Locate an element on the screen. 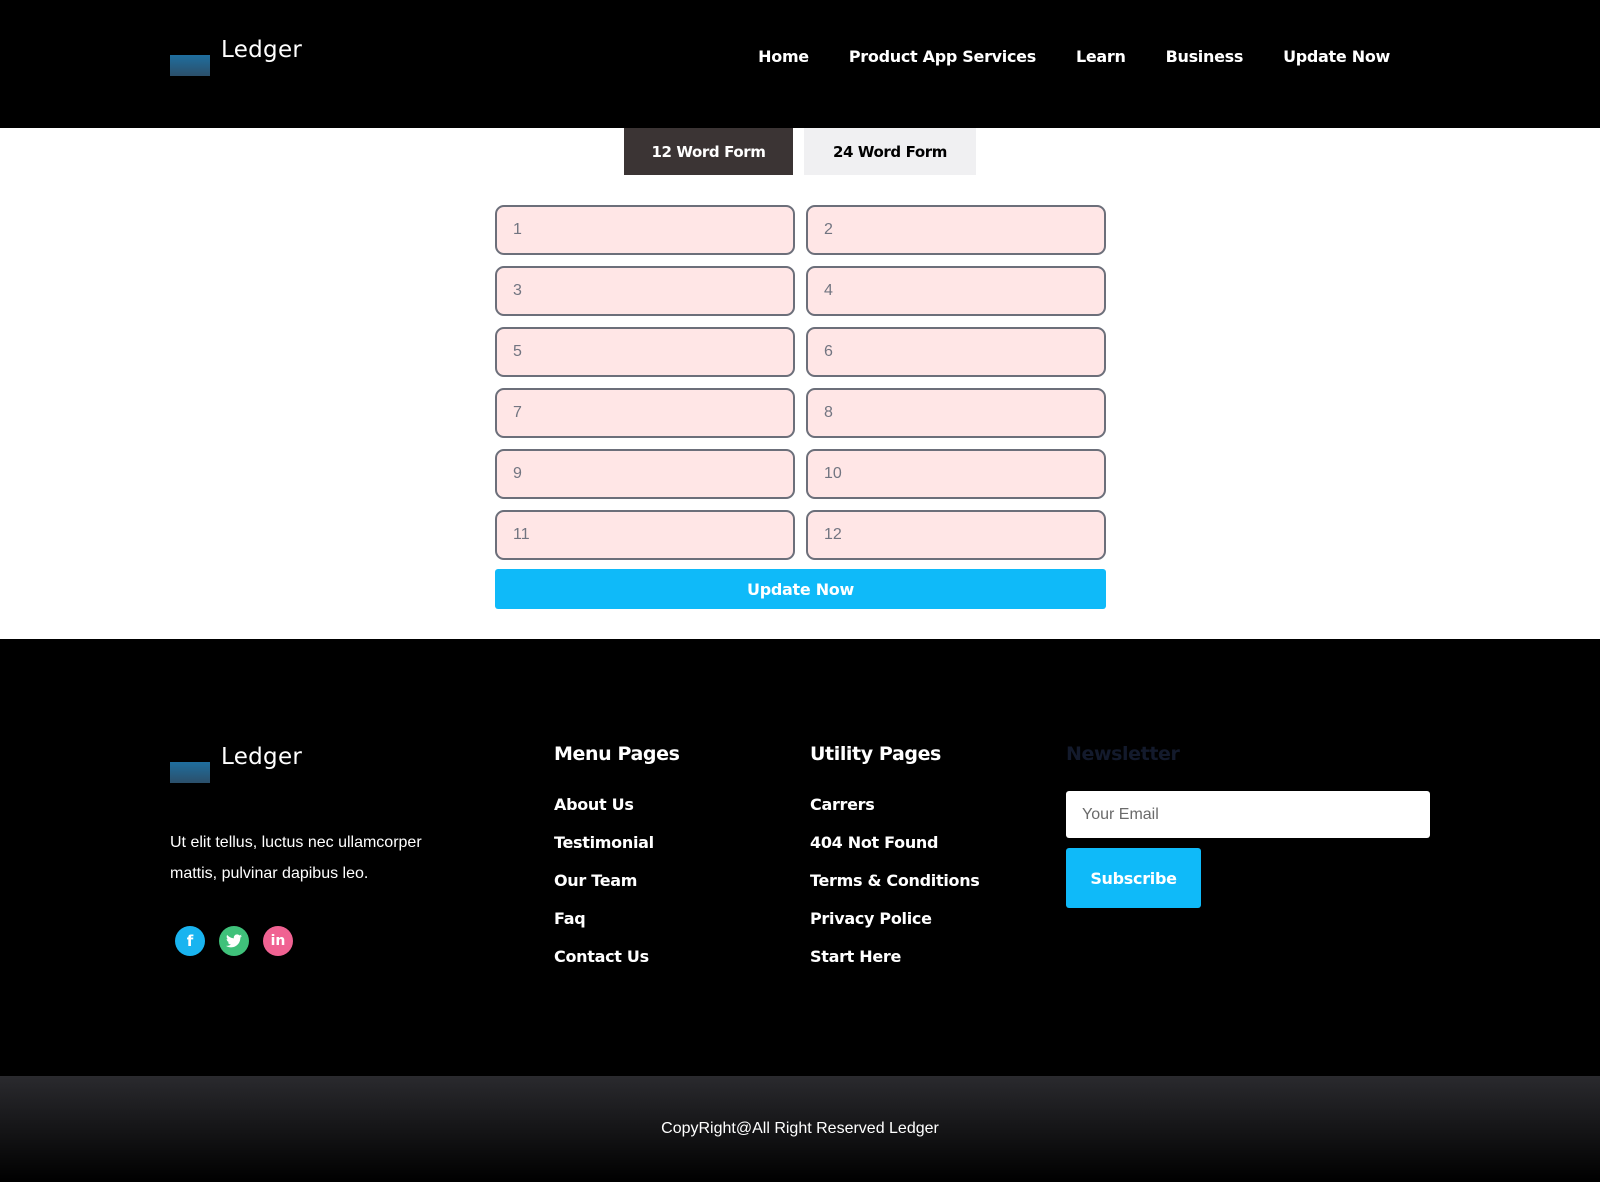 The width and height of the screenshot is (1600, 1200). link-our-team: Our Team is located at coordinates (604, 881).